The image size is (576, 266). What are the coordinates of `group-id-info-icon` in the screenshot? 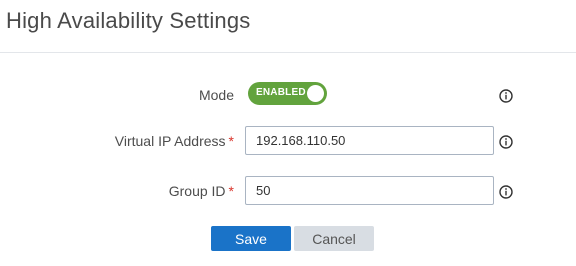 It's located at (506, 192).